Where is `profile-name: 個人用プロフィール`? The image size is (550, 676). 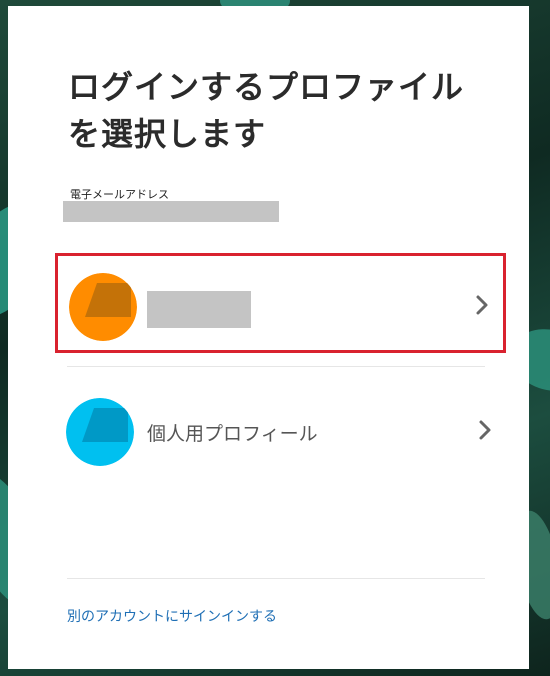
profile-name: 個人用プロフィール is located at coordinates (232, 434).